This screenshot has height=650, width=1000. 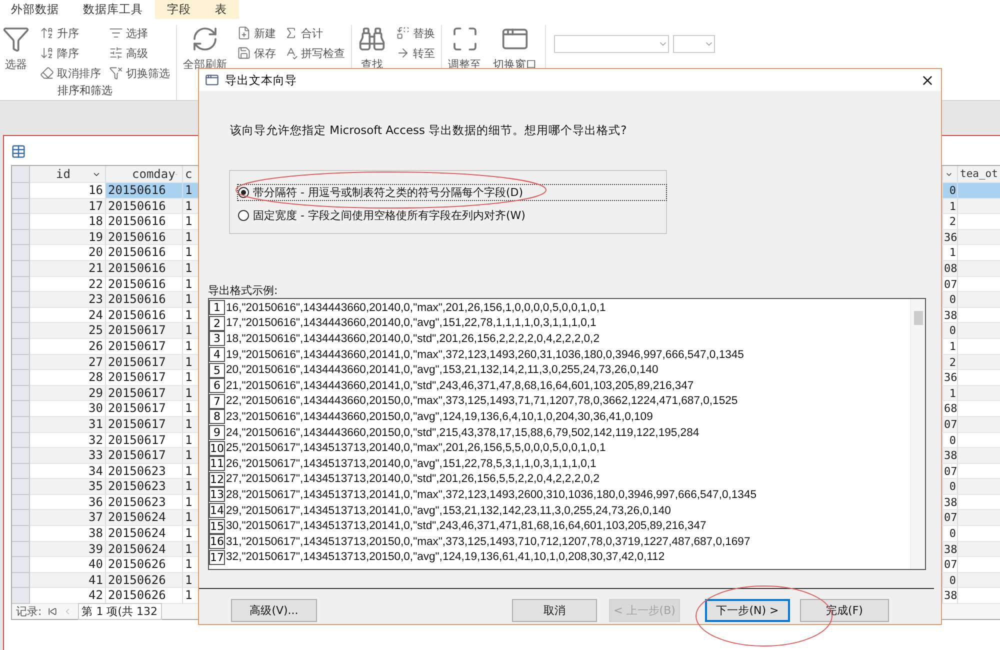 What do you see at coordinates (217, 386) in the screenshot?
I see `line-number: 6` at bounding box center [217, 386].